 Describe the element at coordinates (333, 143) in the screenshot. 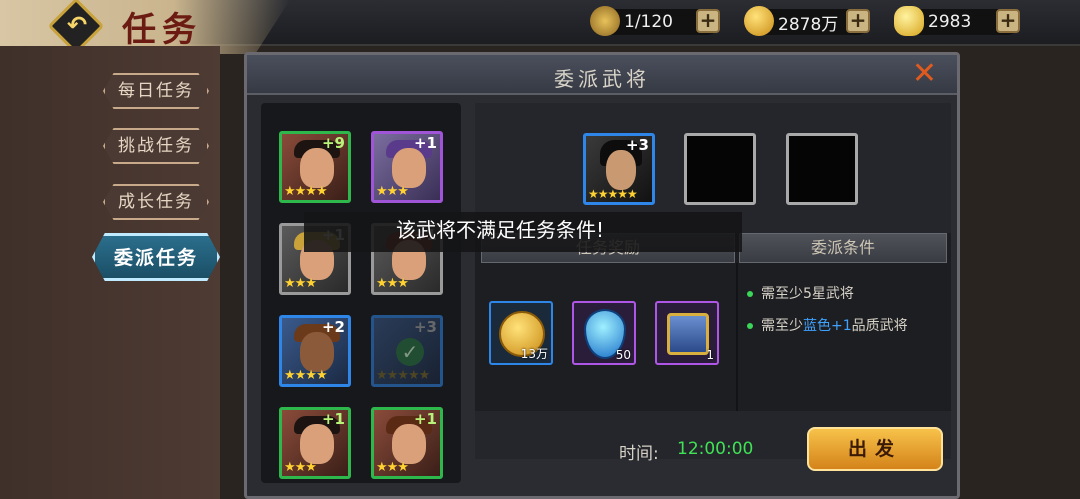

I see `hero-level: +9` at that location.